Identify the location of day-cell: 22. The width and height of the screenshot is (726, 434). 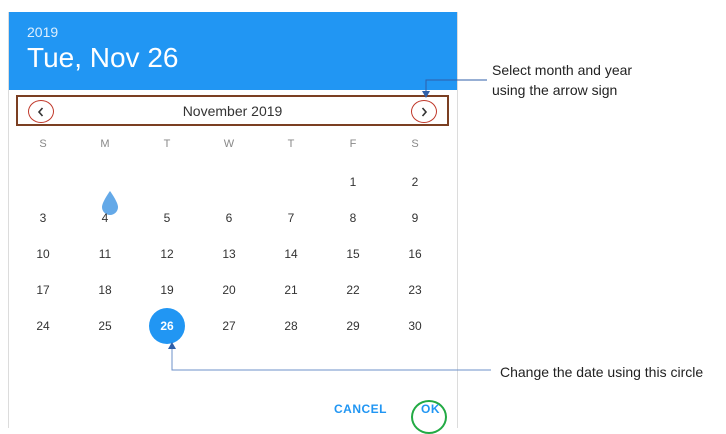
(353, 290).